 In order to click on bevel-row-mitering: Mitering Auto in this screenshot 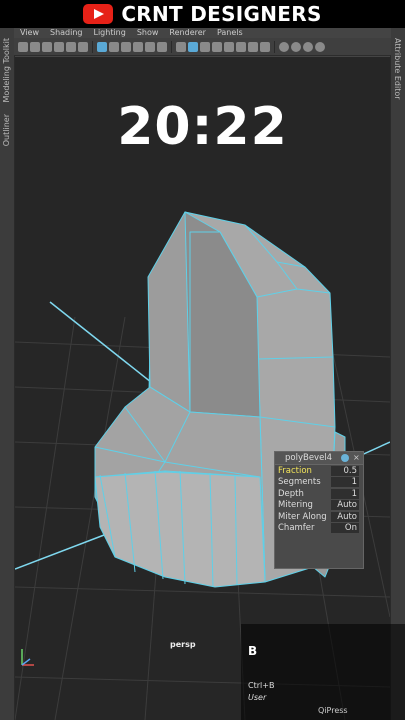, I will do `click(319, 506)`.